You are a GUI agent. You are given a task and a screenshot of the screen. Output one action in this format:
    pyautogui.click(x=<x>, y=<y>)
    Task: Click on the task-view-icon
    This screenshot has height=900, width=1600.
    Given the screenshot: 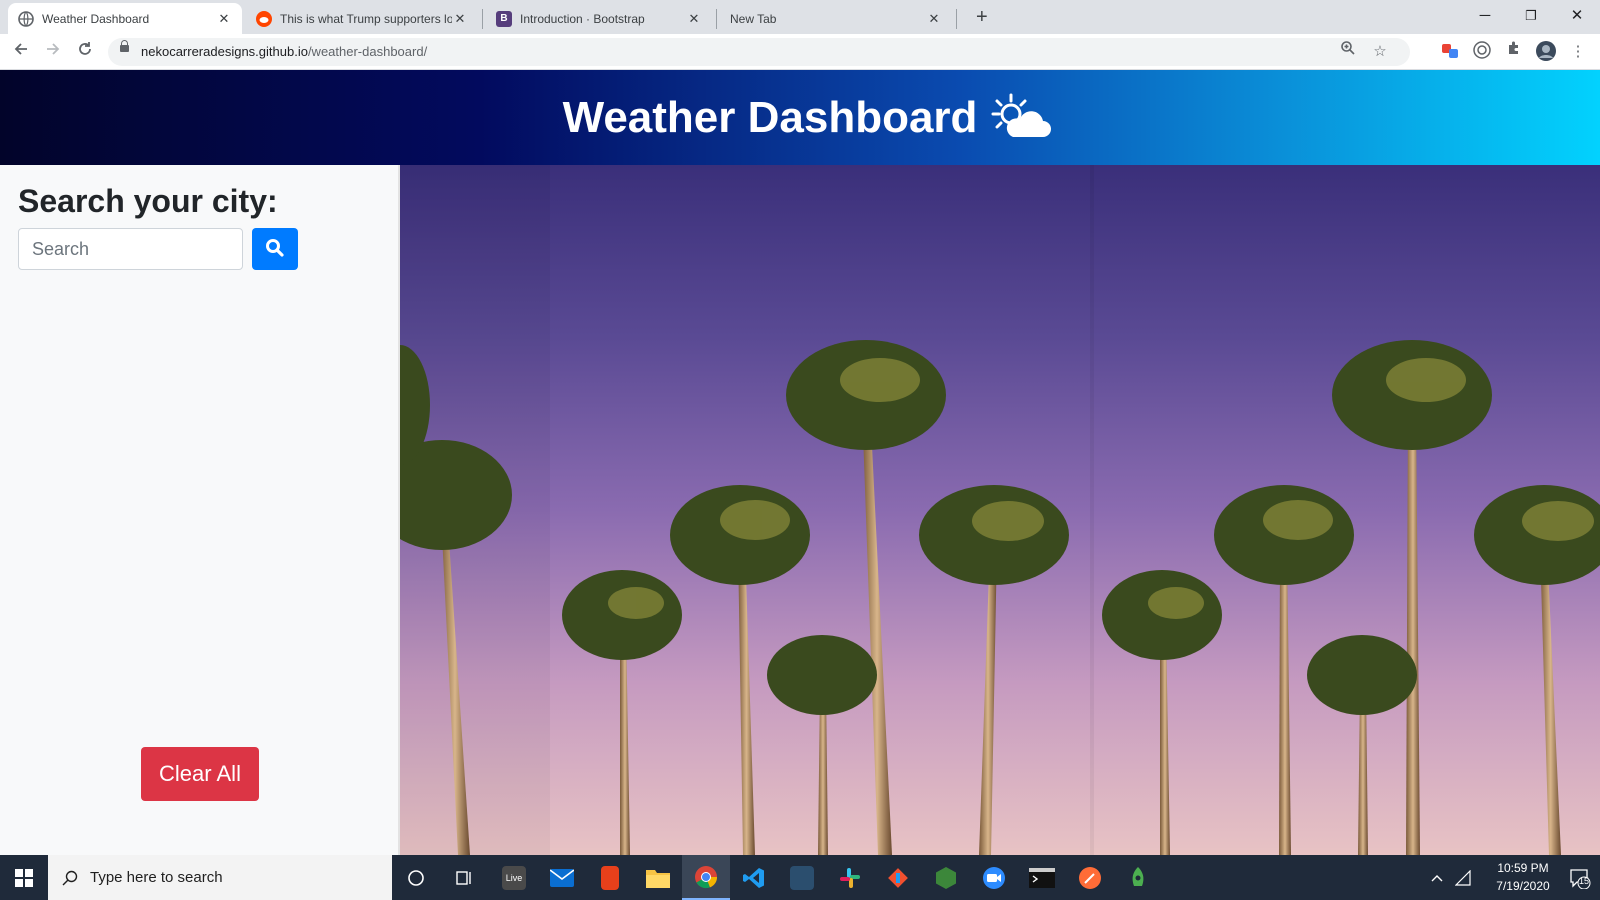 What is the action you would take?
    pyautogui.click(x=464, y=877)
    